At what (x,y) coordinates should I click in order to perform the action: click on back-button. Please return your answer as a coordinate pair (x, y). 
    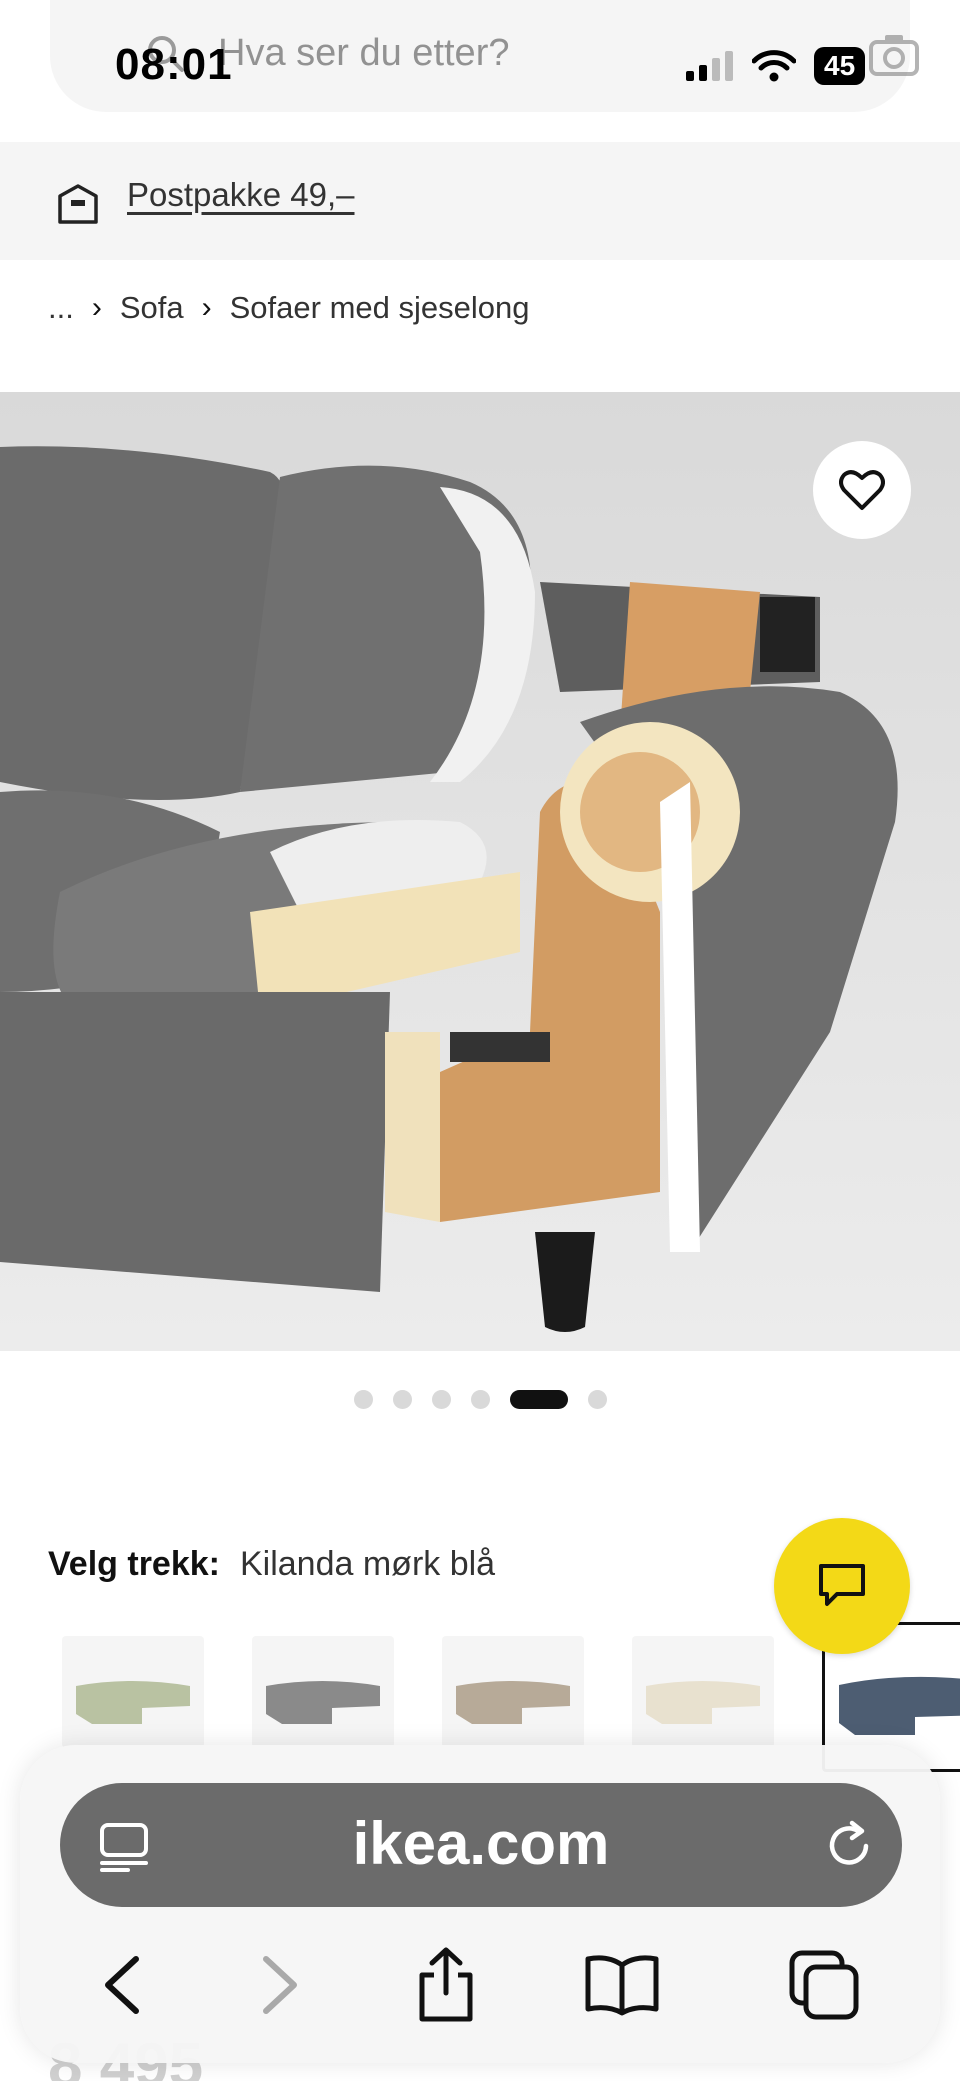
    Looking at the image, I should click on (122, 1985).